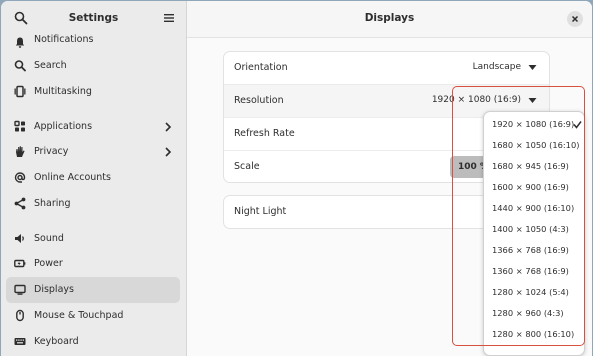  I want to click on sidebar-item-mouse-touchpad: Mouse & Touchpad, so click(93, 316).